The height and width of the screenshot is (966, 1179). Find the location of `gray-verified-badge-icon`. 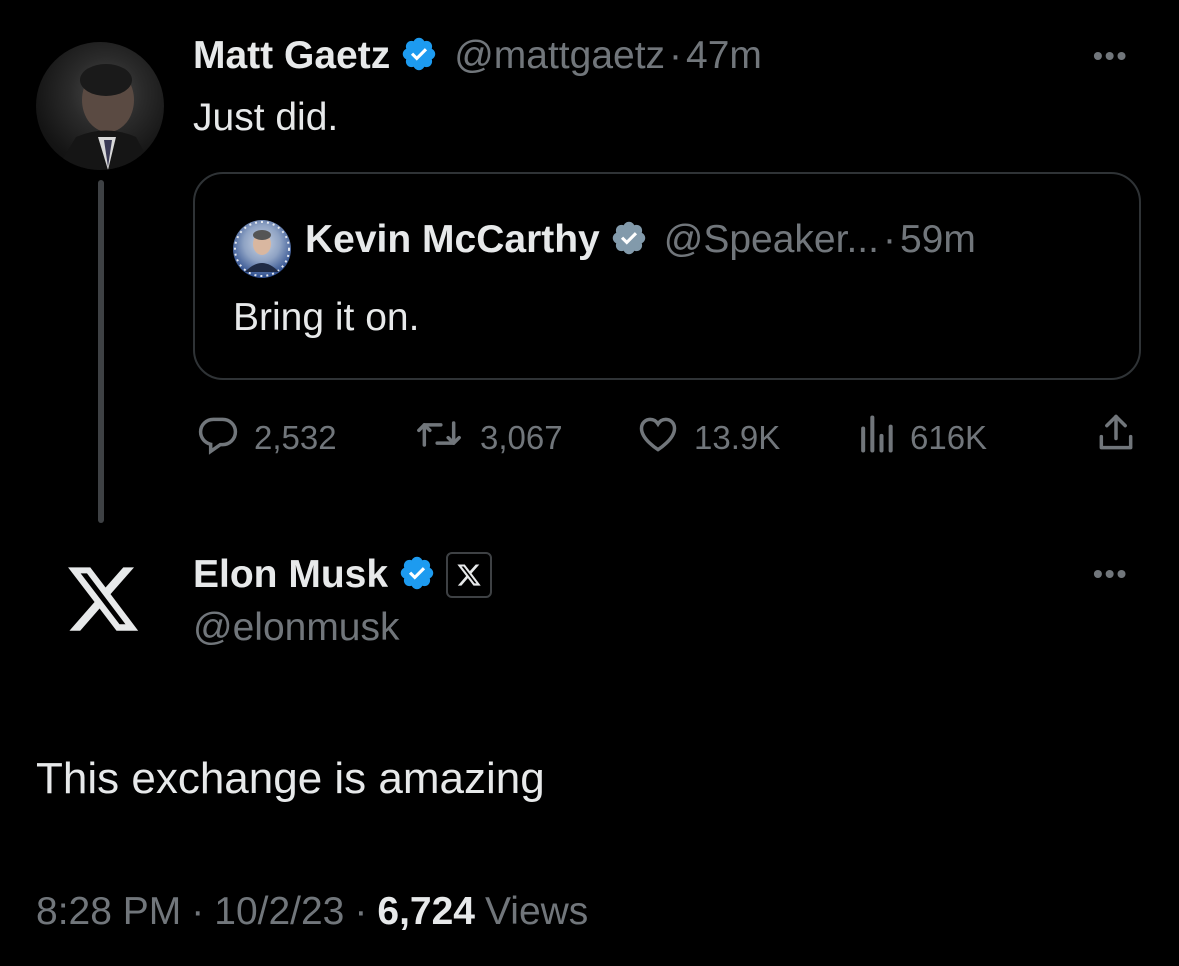

gray-verified-badge-icon is located at coordinates (629, 240).